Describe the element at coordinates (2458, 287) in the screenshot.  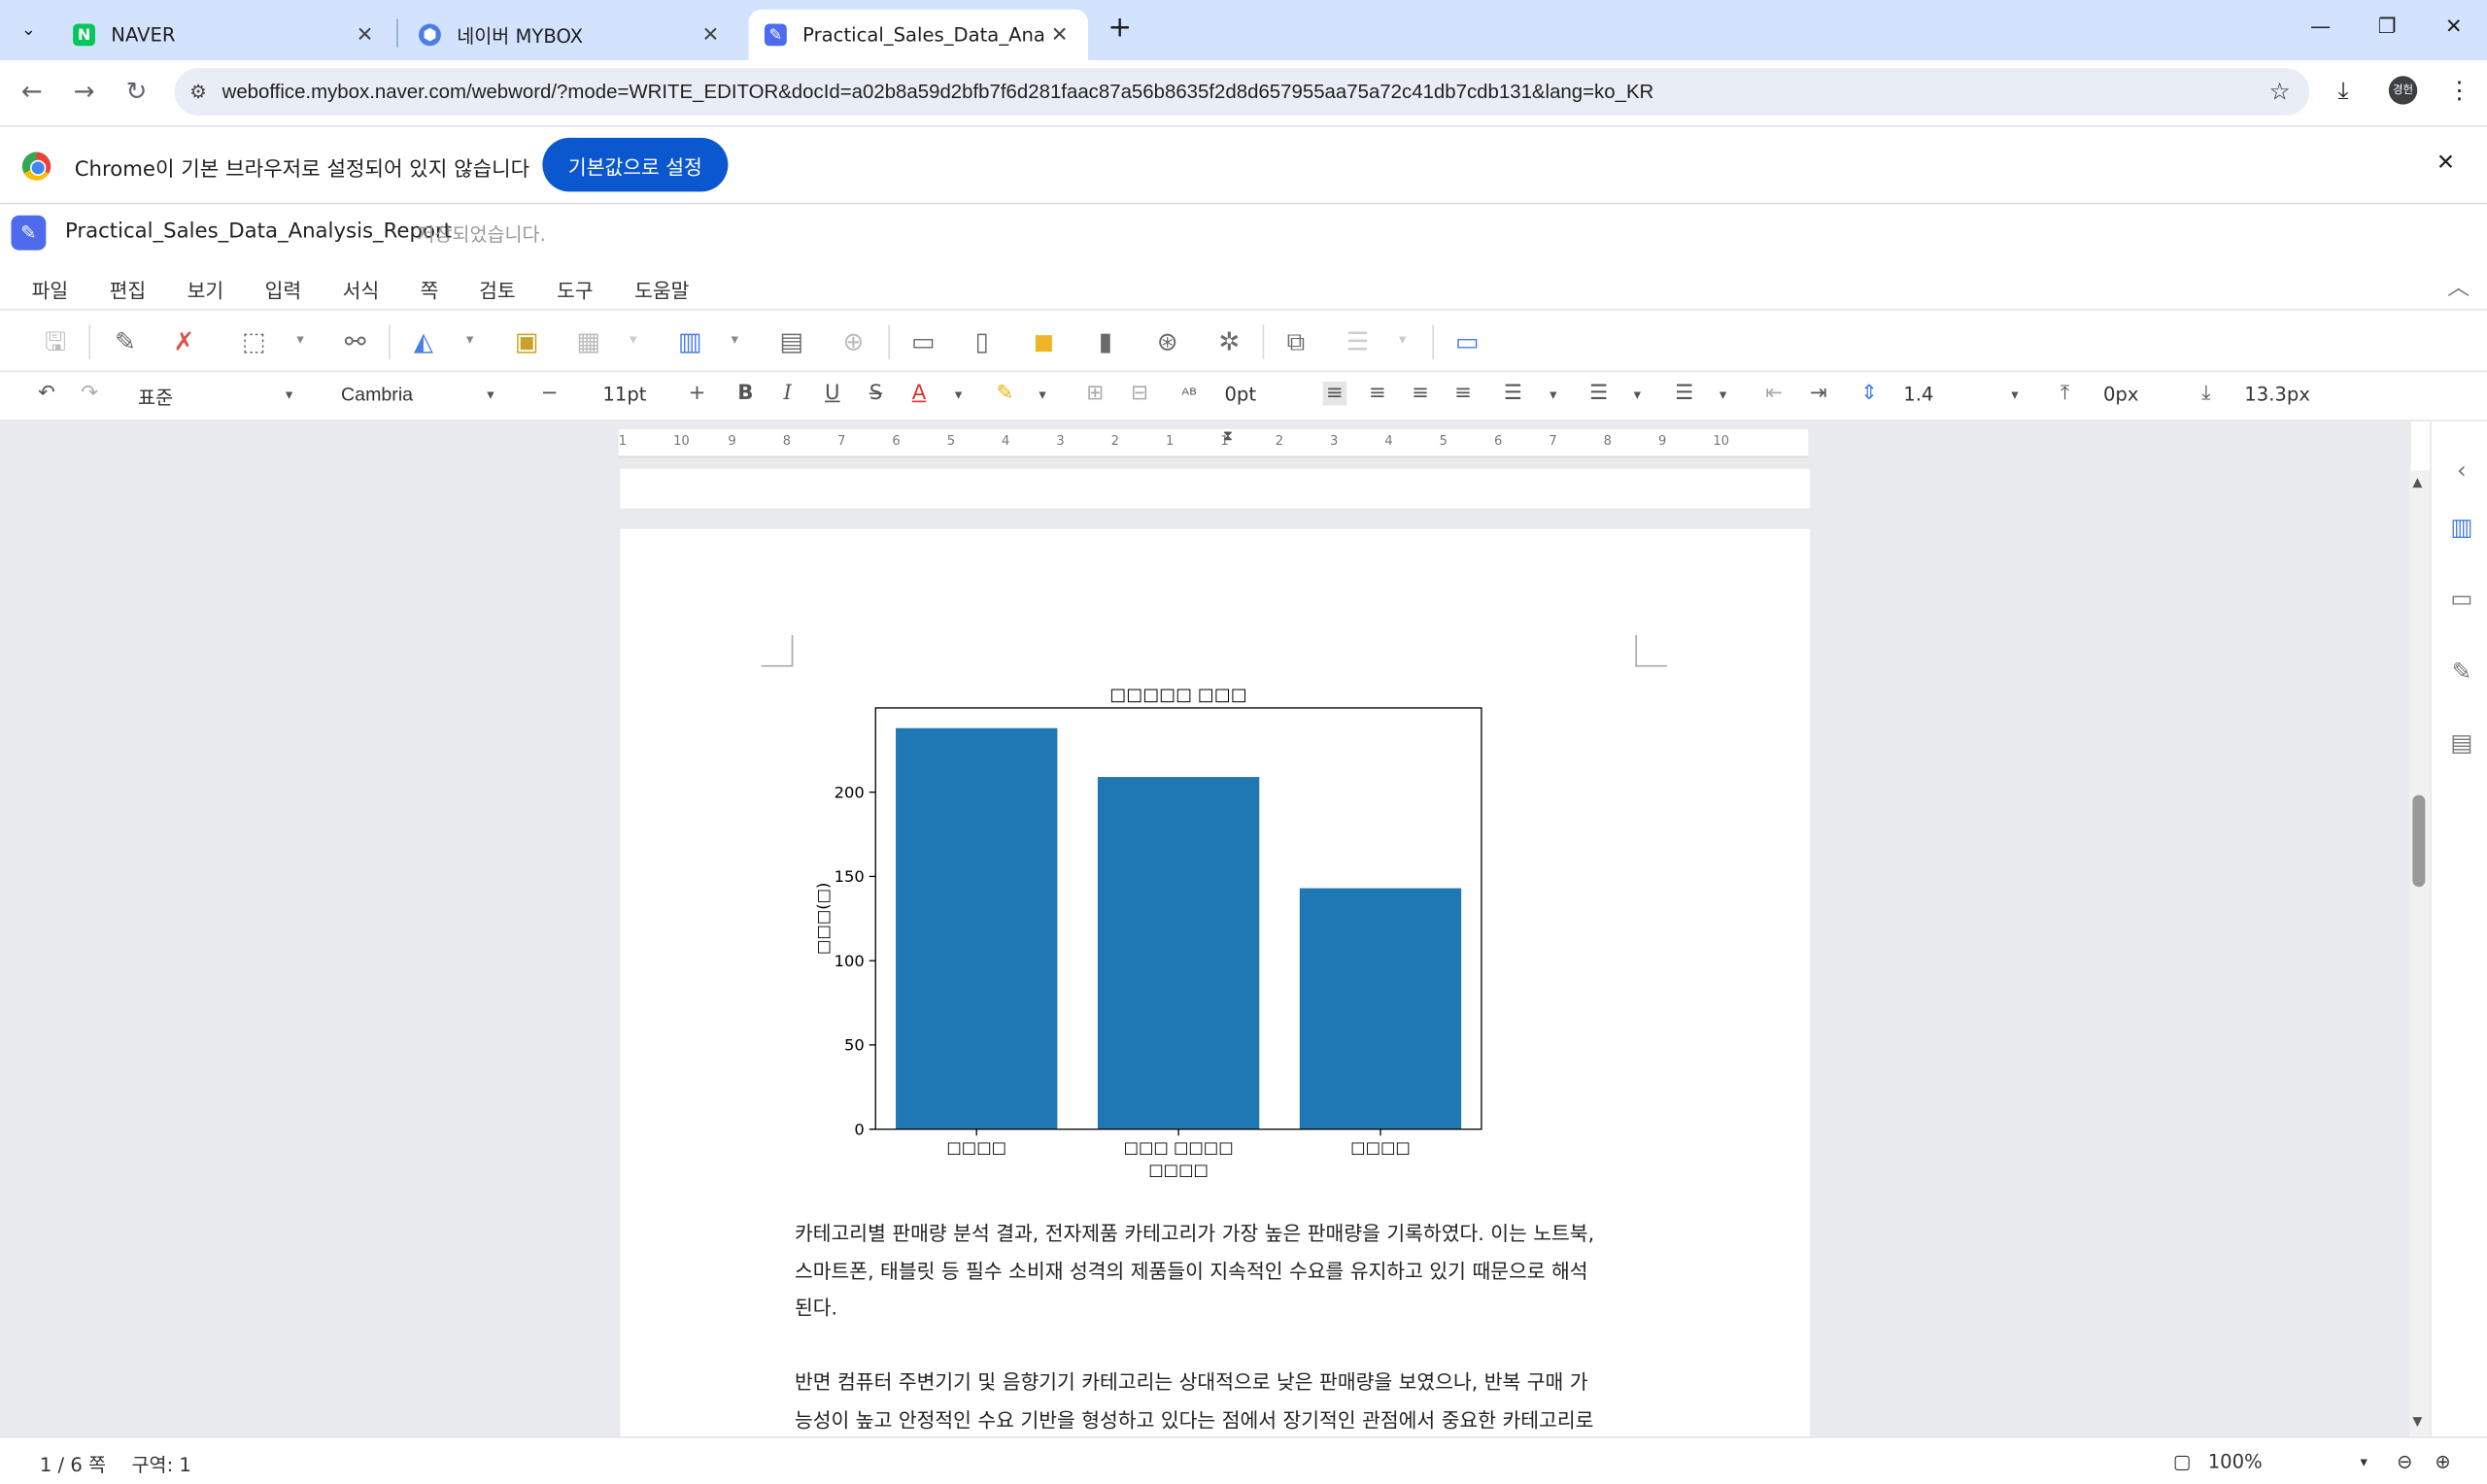
I see `collapse-ribbon-icon: ︿` at that location.